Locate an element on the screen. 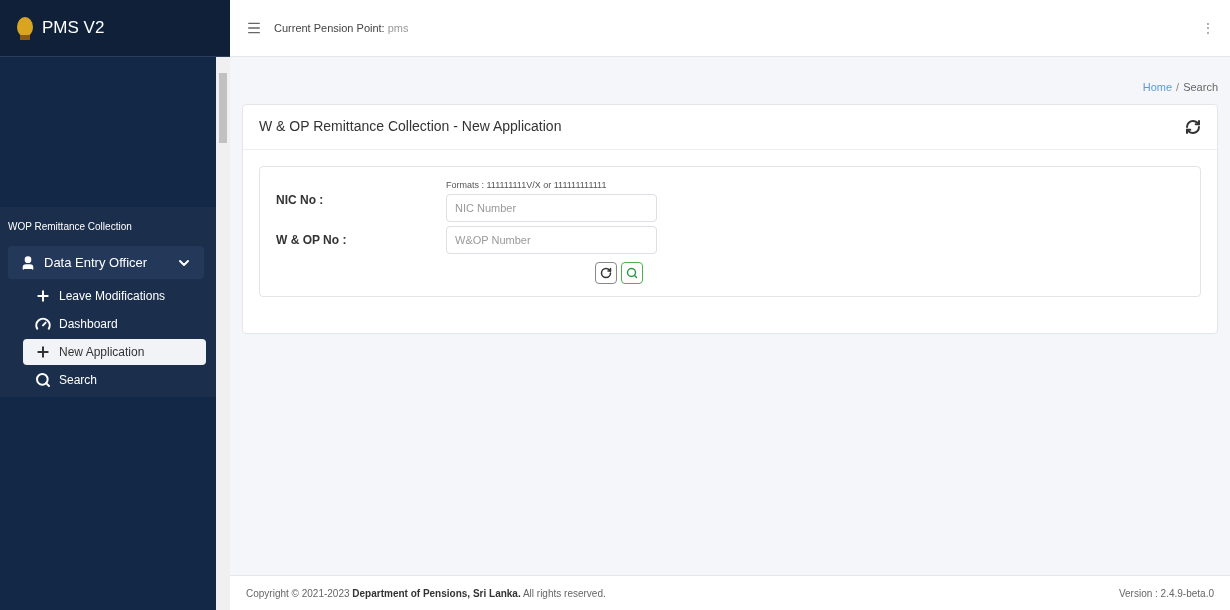 This screenshot has width=1230, height=610. reset-button is located at coordinates (606, 273).